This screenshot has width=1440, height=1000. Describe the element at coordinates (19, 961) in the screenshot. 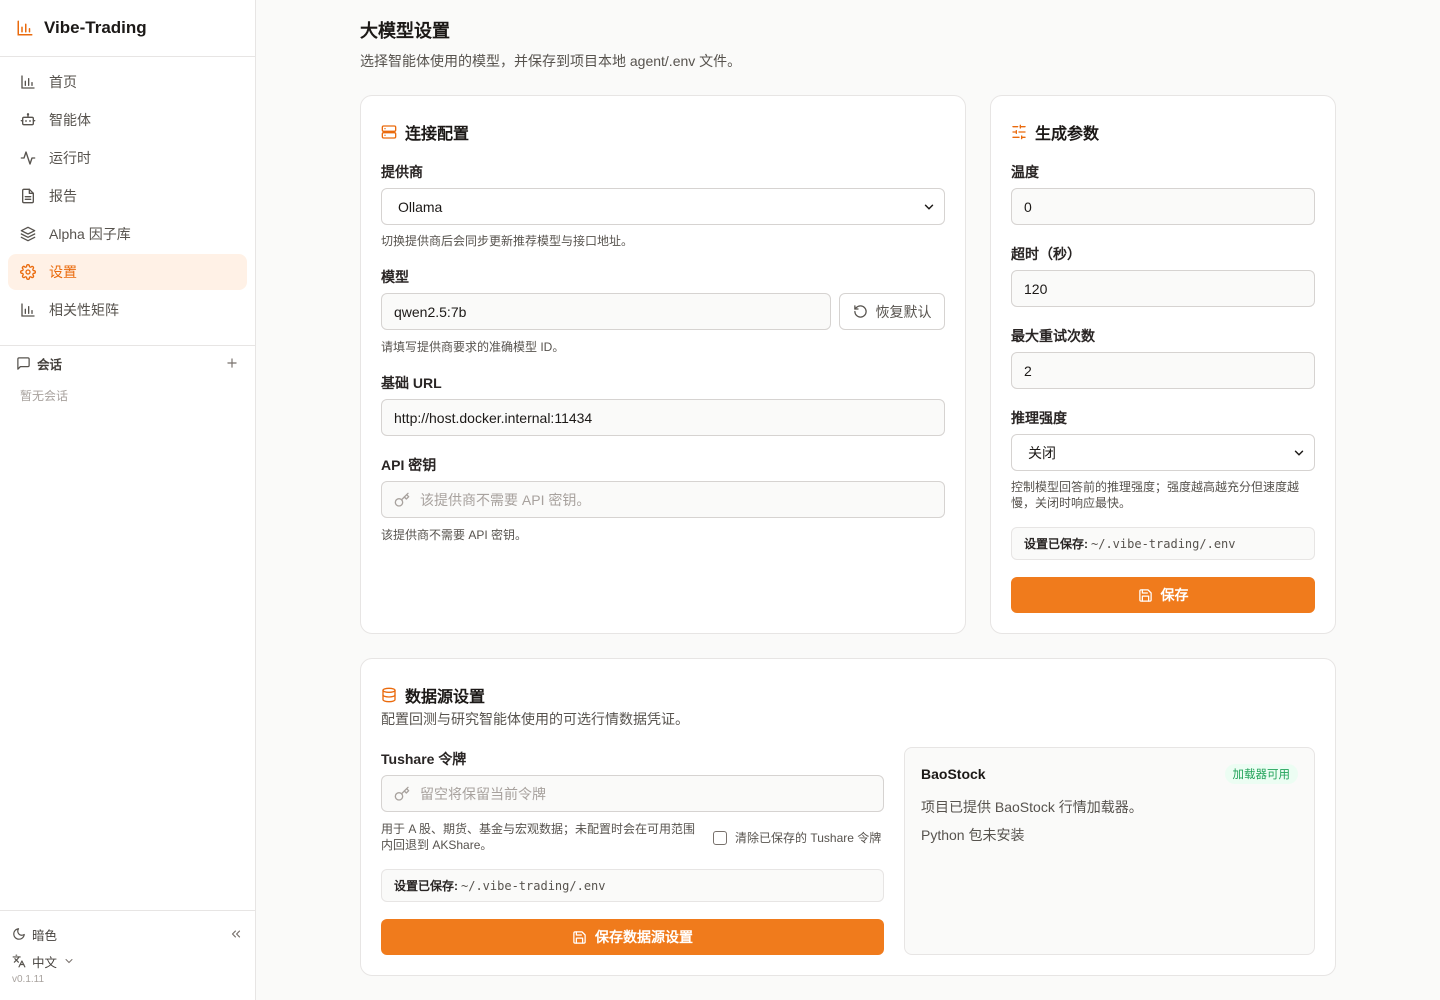

I see `languages-icon` at that location.